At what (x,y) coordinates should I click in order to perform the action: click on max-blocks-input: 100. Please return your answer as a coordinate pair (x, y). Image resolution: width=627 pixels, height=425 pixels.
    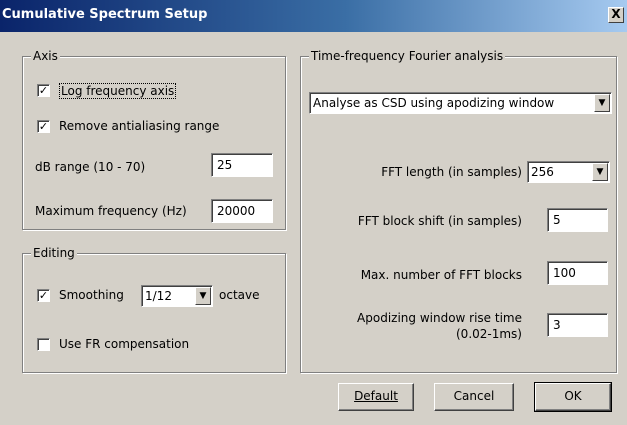
    Looking at the image, I should click on (577, 273).